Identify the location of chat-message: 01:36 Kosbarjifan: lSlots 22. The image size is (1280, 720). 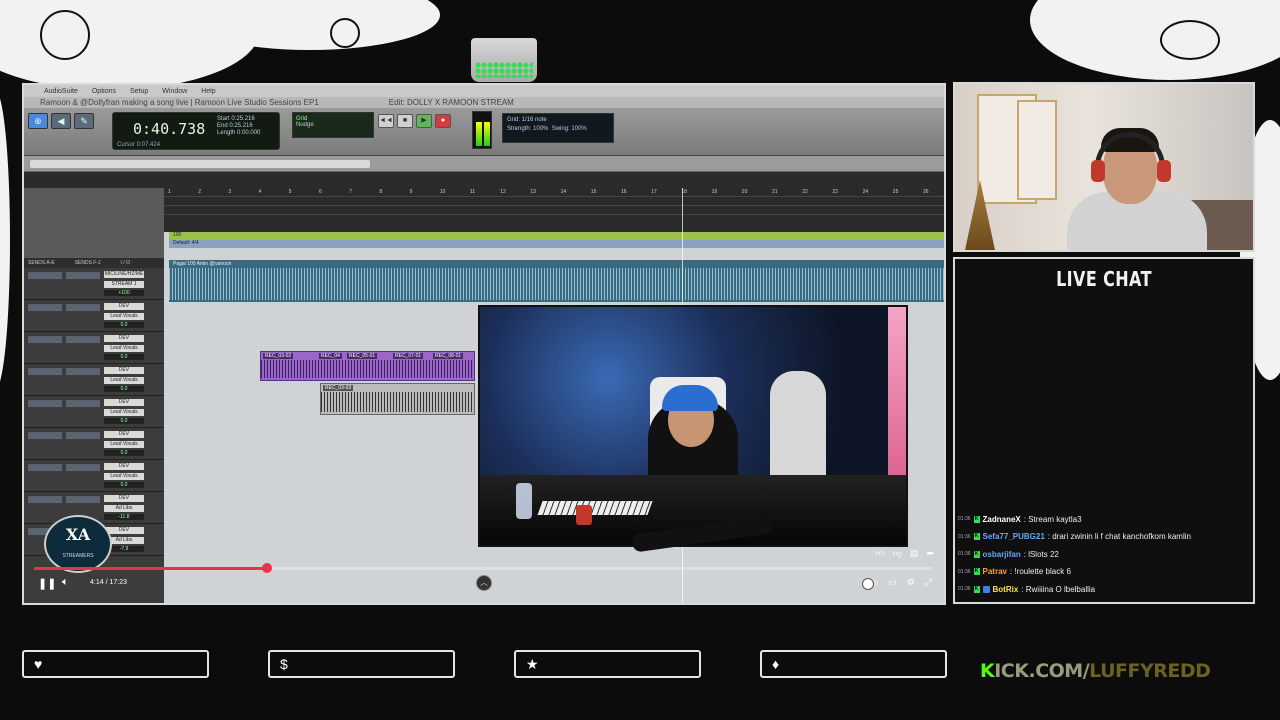
(1105, 555).